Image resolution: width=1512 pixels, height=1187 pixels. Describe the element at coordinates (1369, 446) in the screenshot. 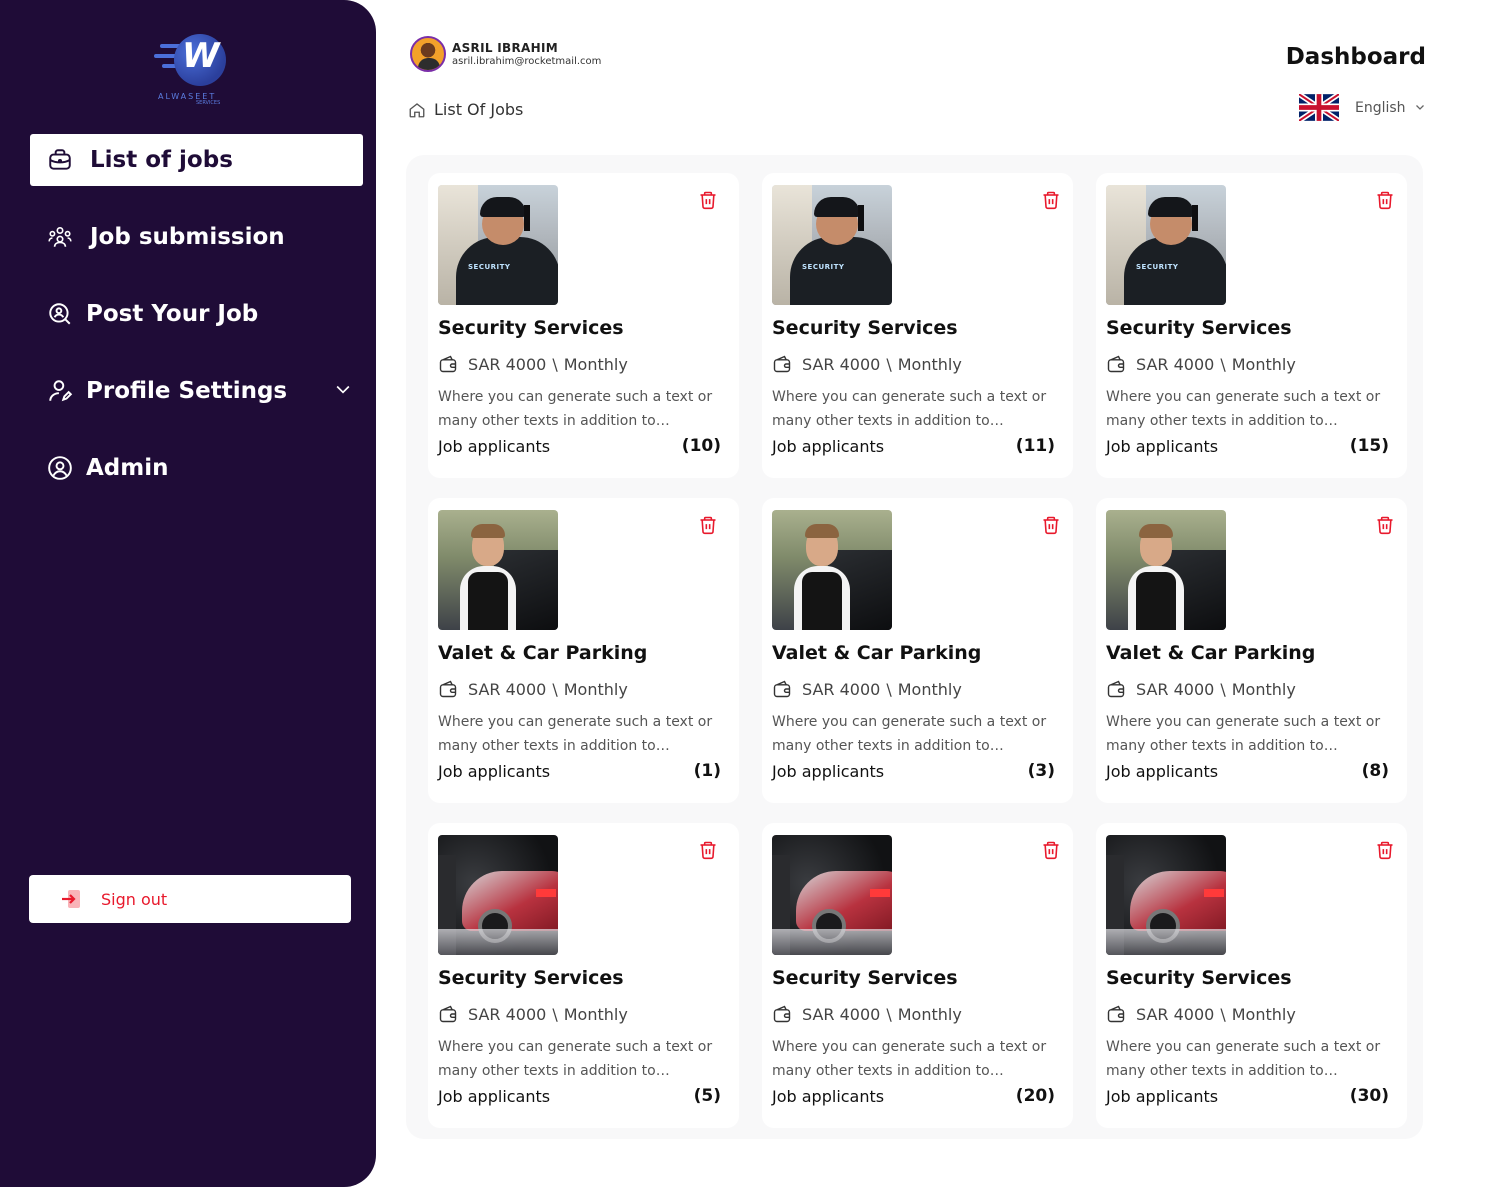

I see `applicants-count: (15)` at that location.